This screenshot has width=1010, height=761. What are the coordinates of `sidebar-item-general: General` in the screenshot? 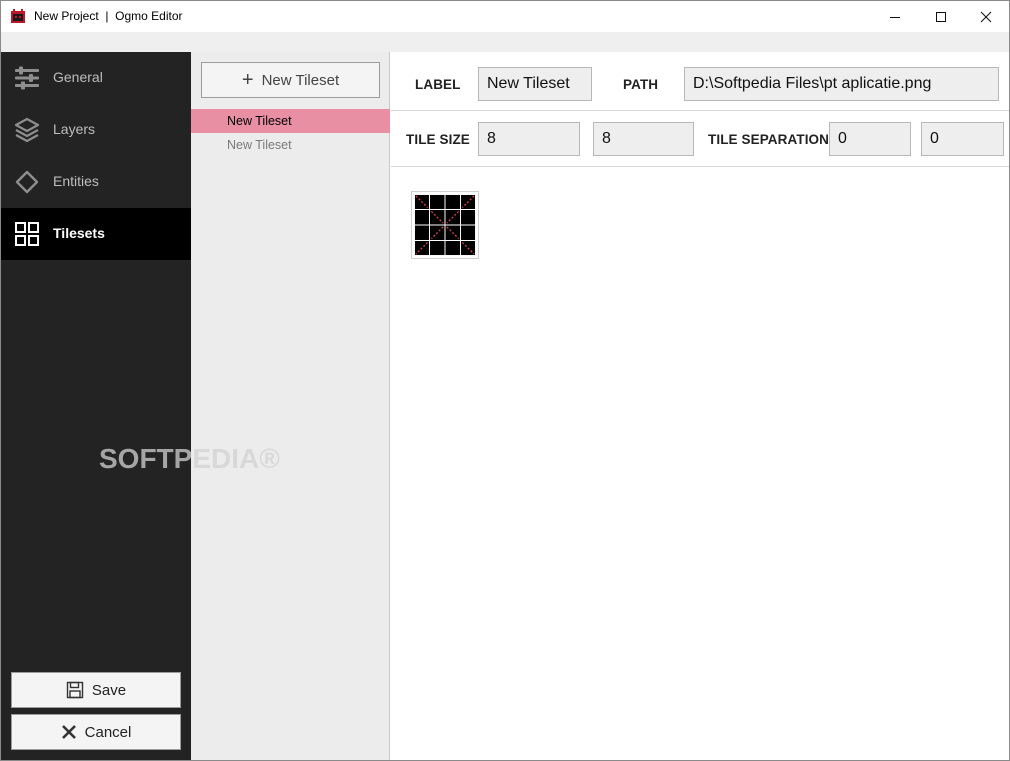 It's located at (96, 78).